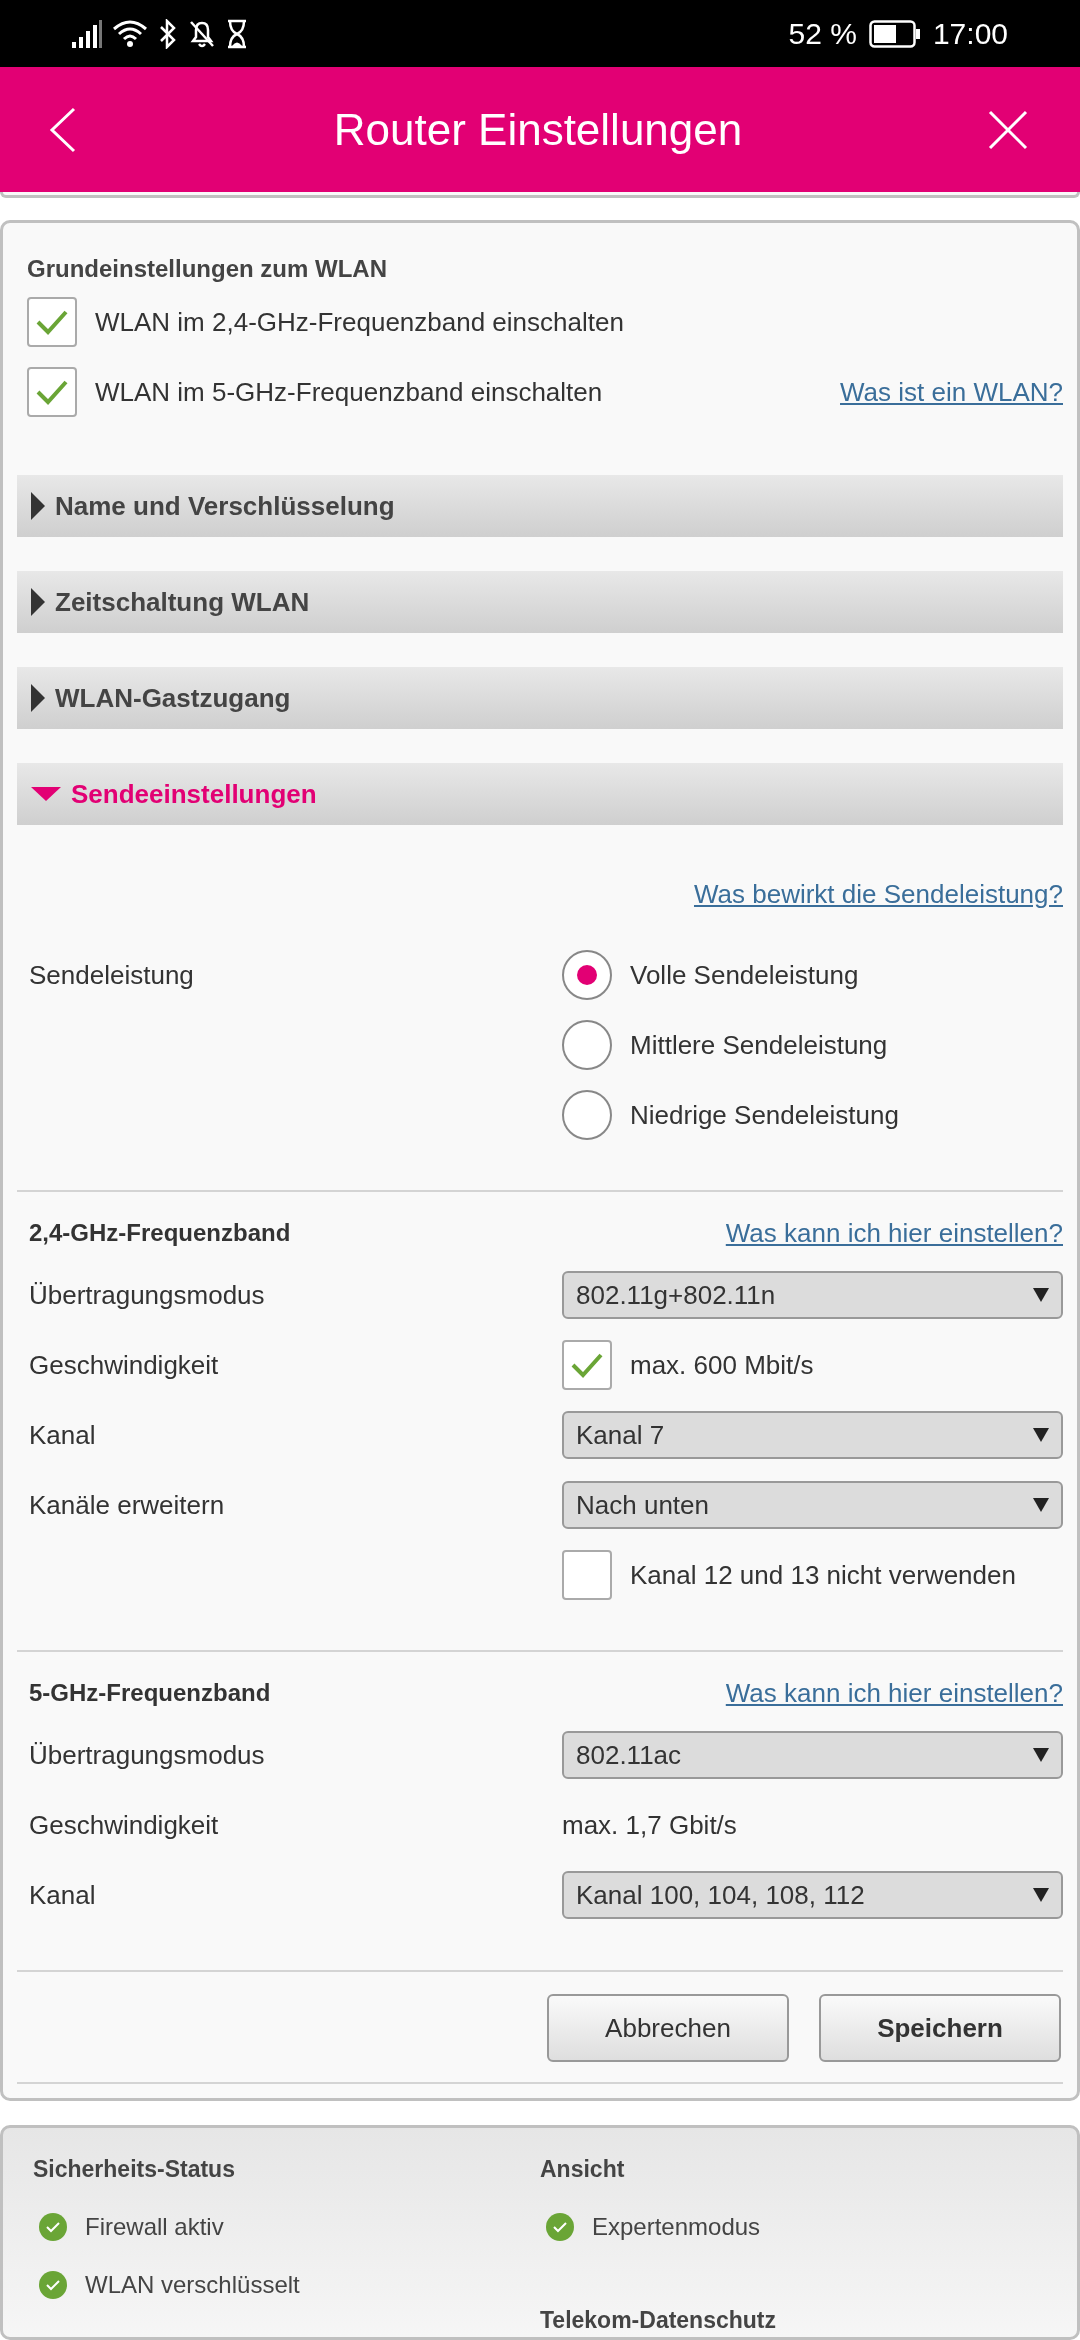 The image size is (1080, 2340). Describe the element at coordinates (878, 894) in the screenshot. I see `help-link: Was bewirkt die Sendeleistung?` at that location.